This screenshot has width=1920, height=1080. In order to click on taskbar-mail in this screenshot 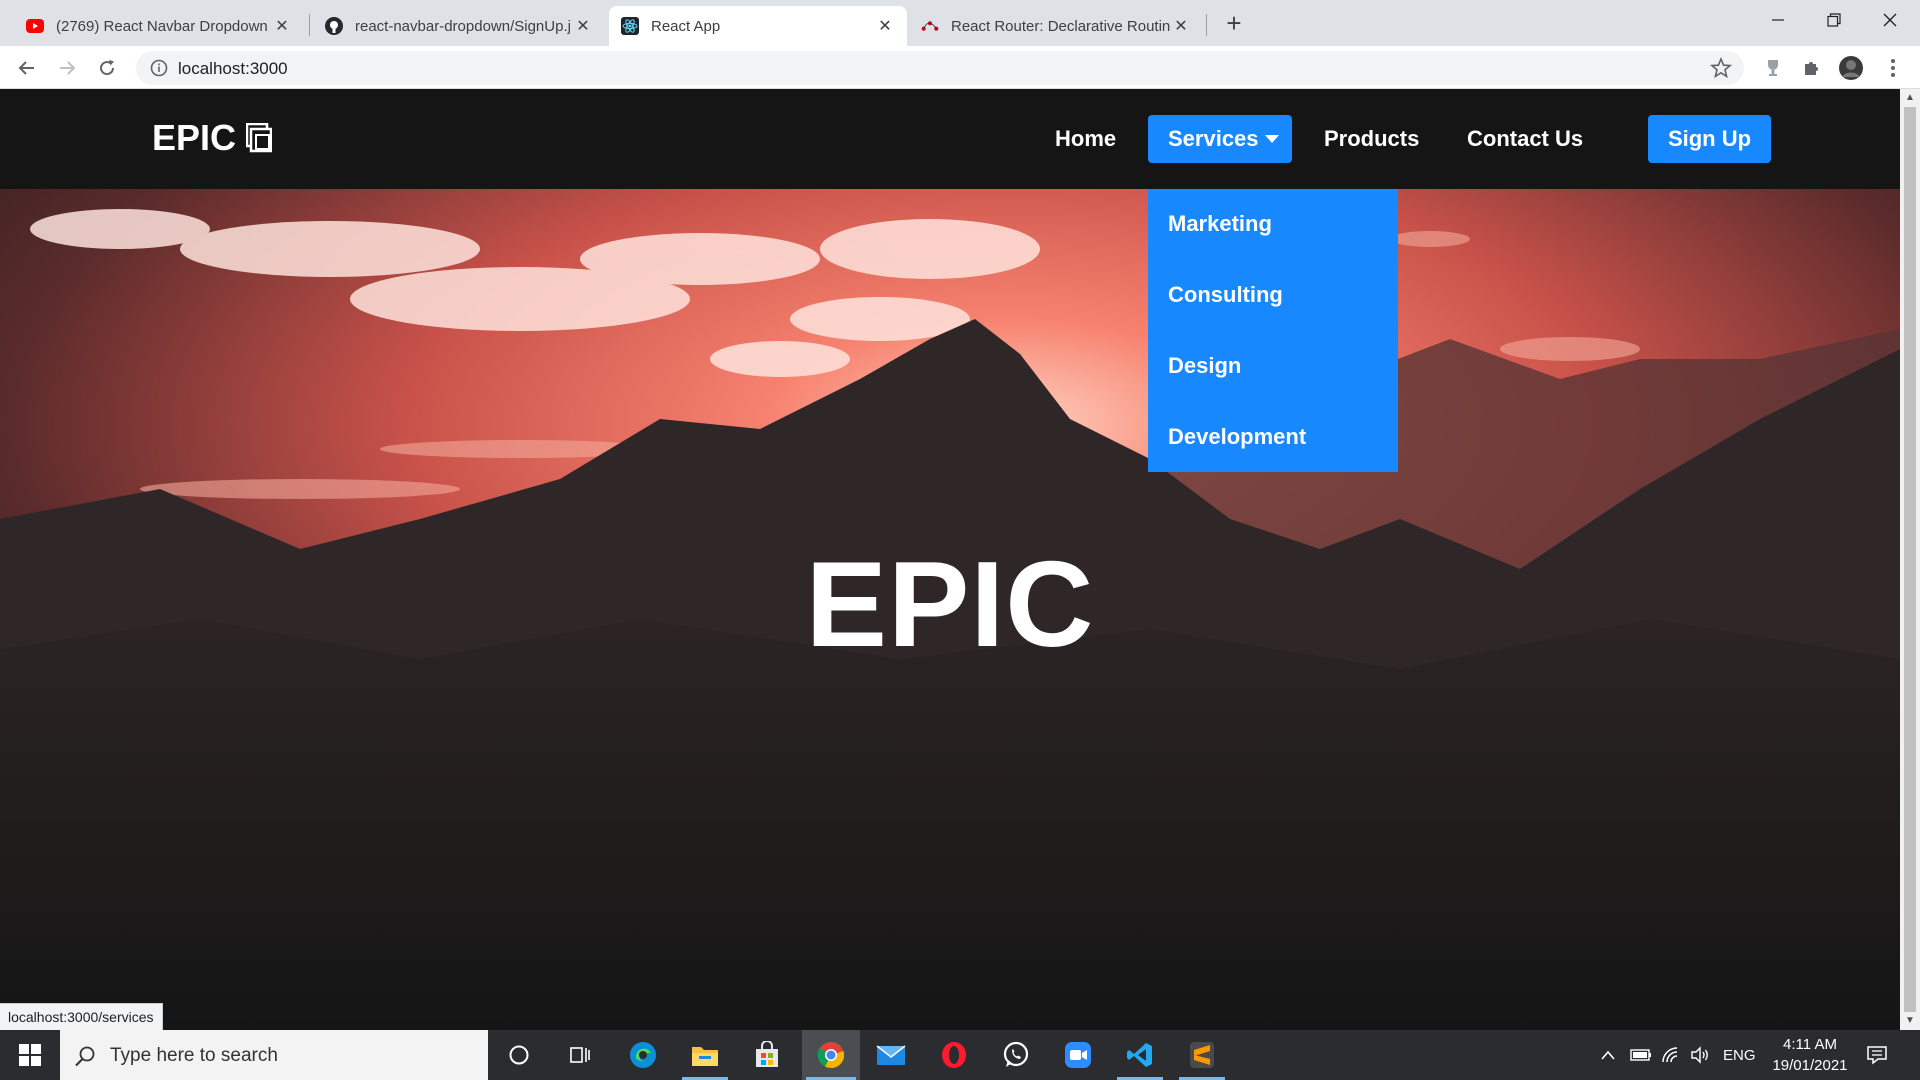, I will do `click(891, 1055)`.